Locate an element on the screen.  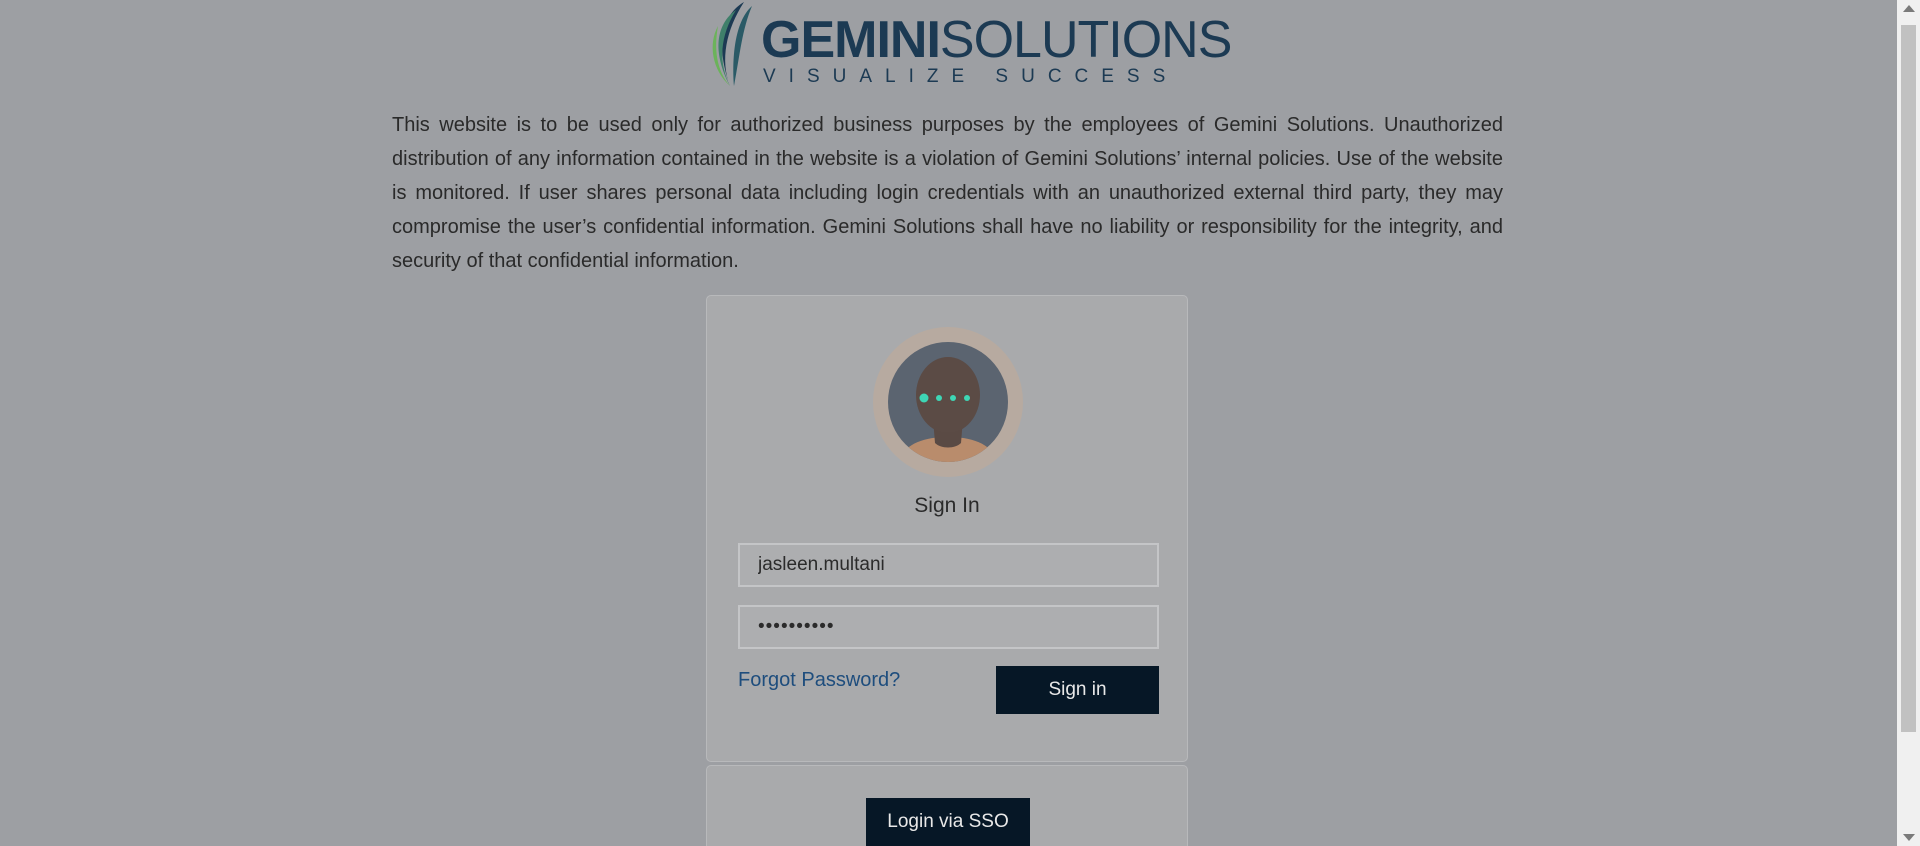
password-input is located at coordinates (948, 627).